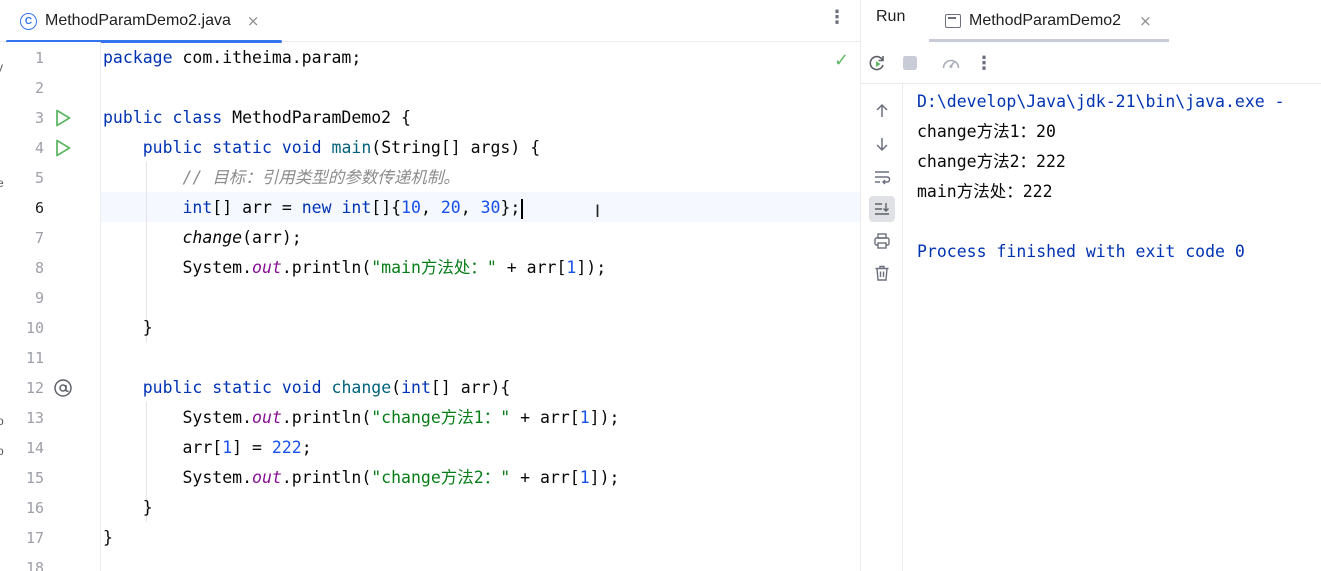 The height and width of the screenshot is (571, 1321). What do you see at coordinates (197, 117) in the screenshot?
I see `keyword: class` at bounding box center [197, 117].